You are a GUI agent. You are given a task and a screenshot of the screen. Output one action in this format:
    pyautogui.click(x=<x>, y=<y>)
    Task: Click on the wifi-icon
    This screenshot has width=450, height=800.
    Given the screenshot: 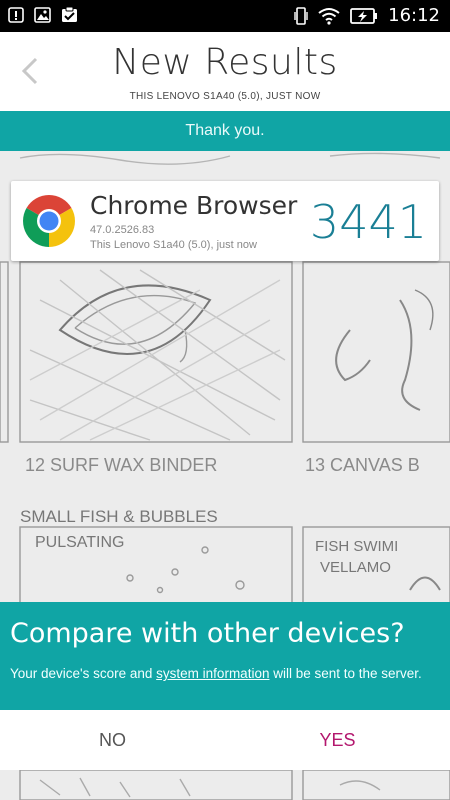 What is the action you would take?
    pyautogui.click(x=329, y=16)
    